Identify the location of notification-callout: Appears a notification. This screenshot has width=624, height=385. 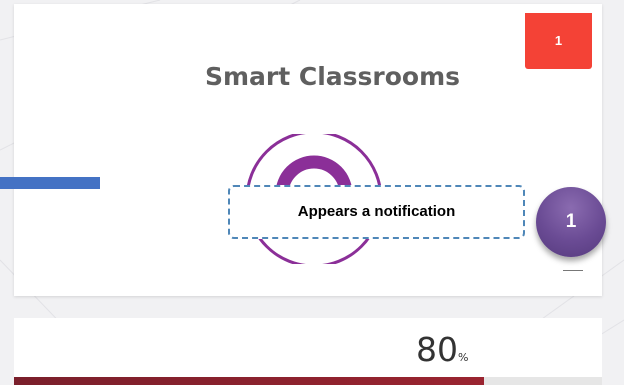
(376, 212).